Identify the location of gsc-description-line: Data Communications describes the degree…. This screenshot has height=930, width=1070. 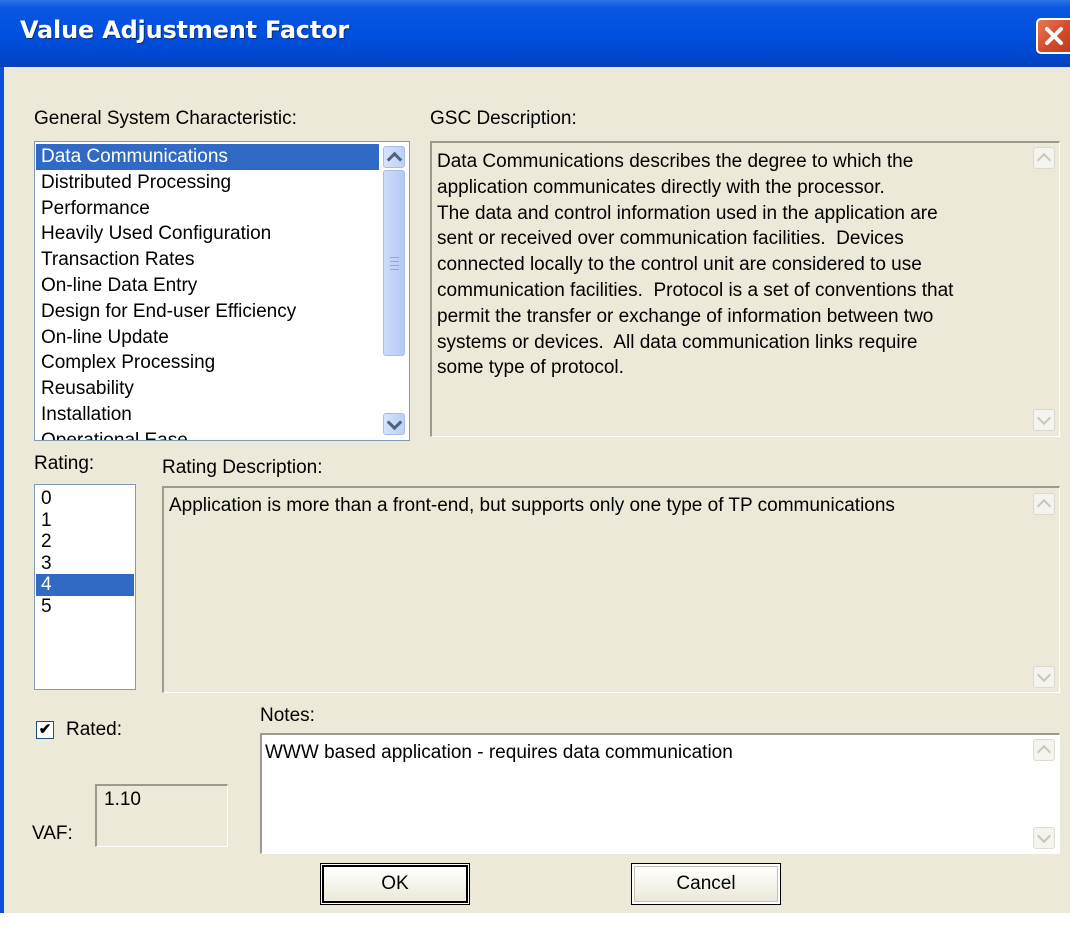
(675, 161).